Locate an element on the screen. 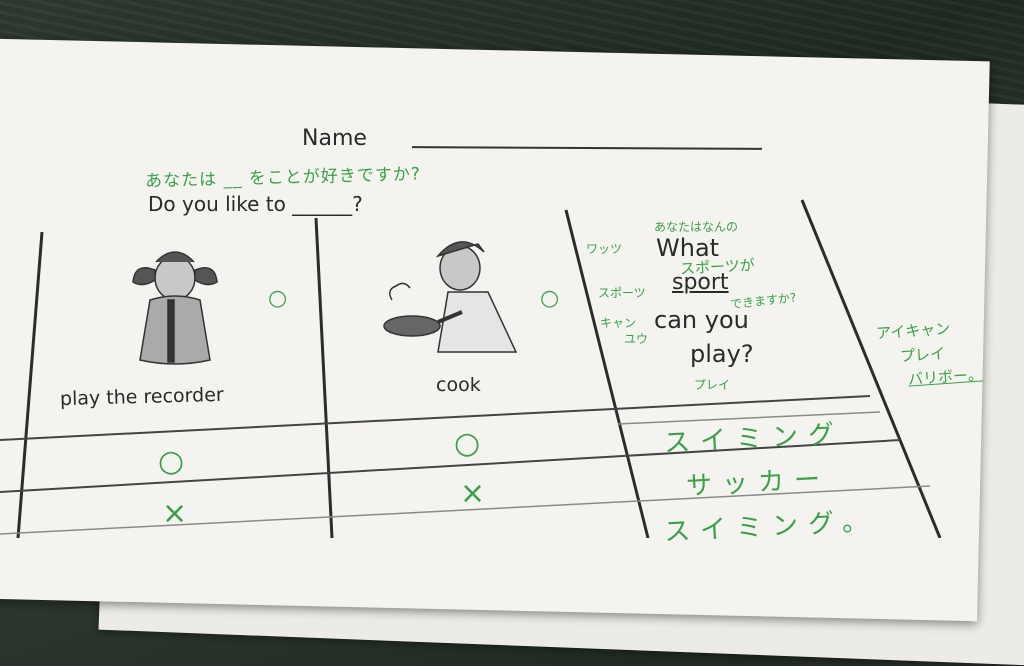 This screenshot has height=666, width=1024. annotation-play-kana: プレイ is located at coordinates (712, 385).